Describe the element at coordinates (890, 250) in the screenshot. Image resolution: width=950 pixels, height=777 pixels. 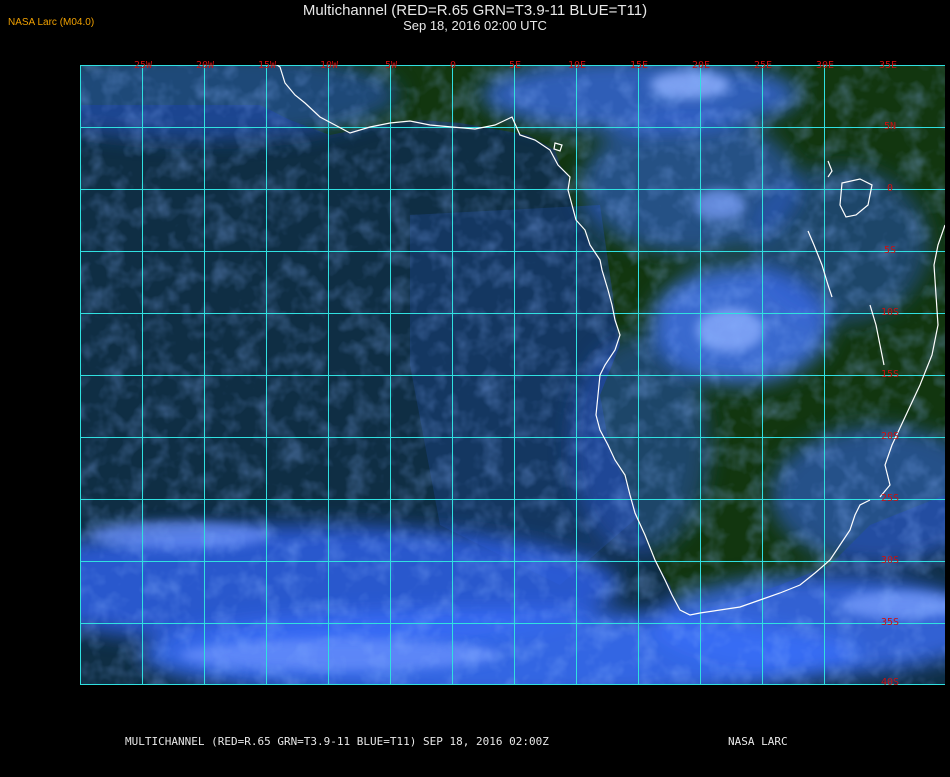
I see `lat-label-5s: 5S` at that location.